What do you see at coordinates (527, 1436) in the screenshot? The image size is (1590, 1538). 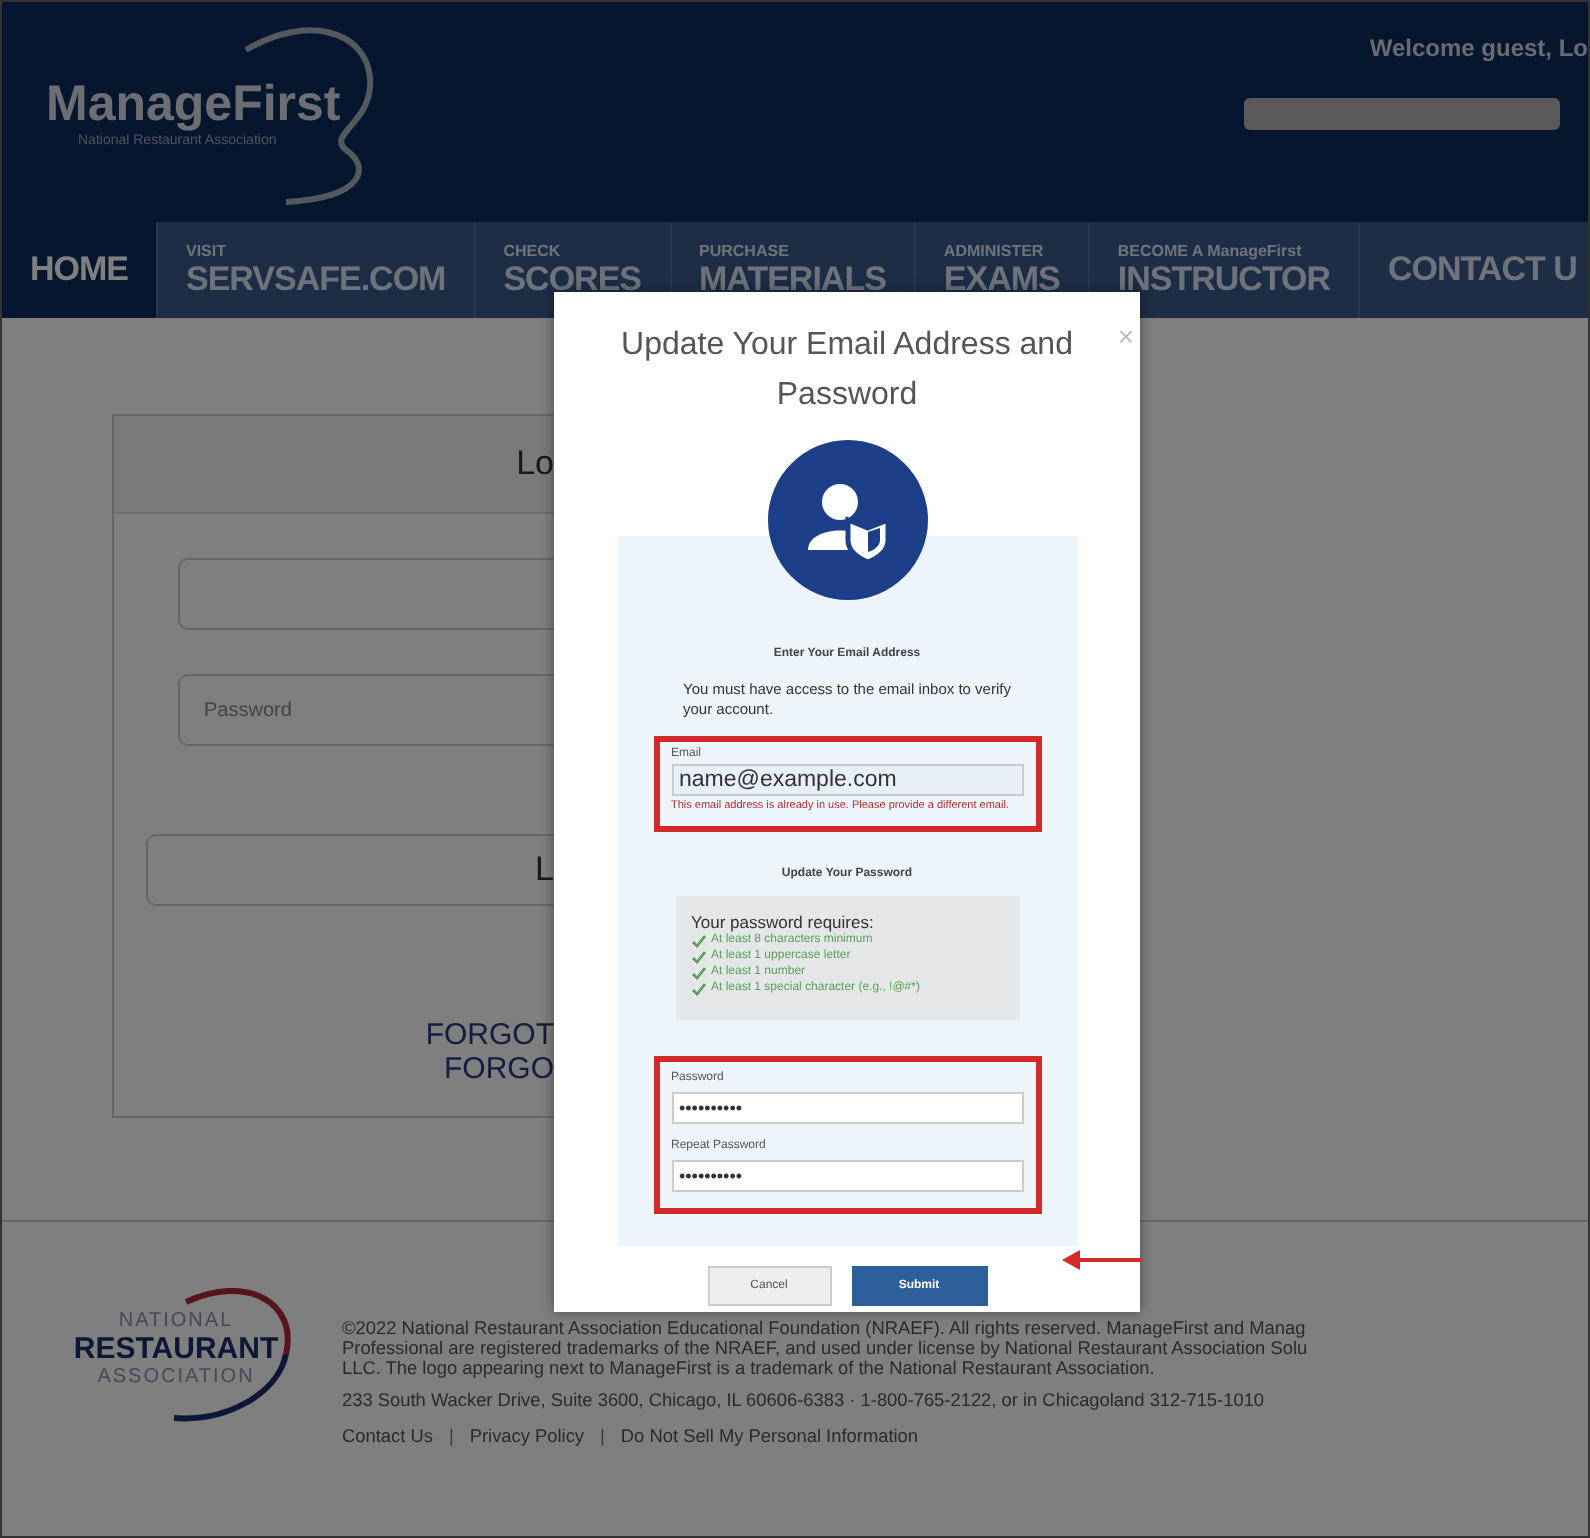 I see `footer-link: Privacy Policy` at bounding box center [527, 1436].